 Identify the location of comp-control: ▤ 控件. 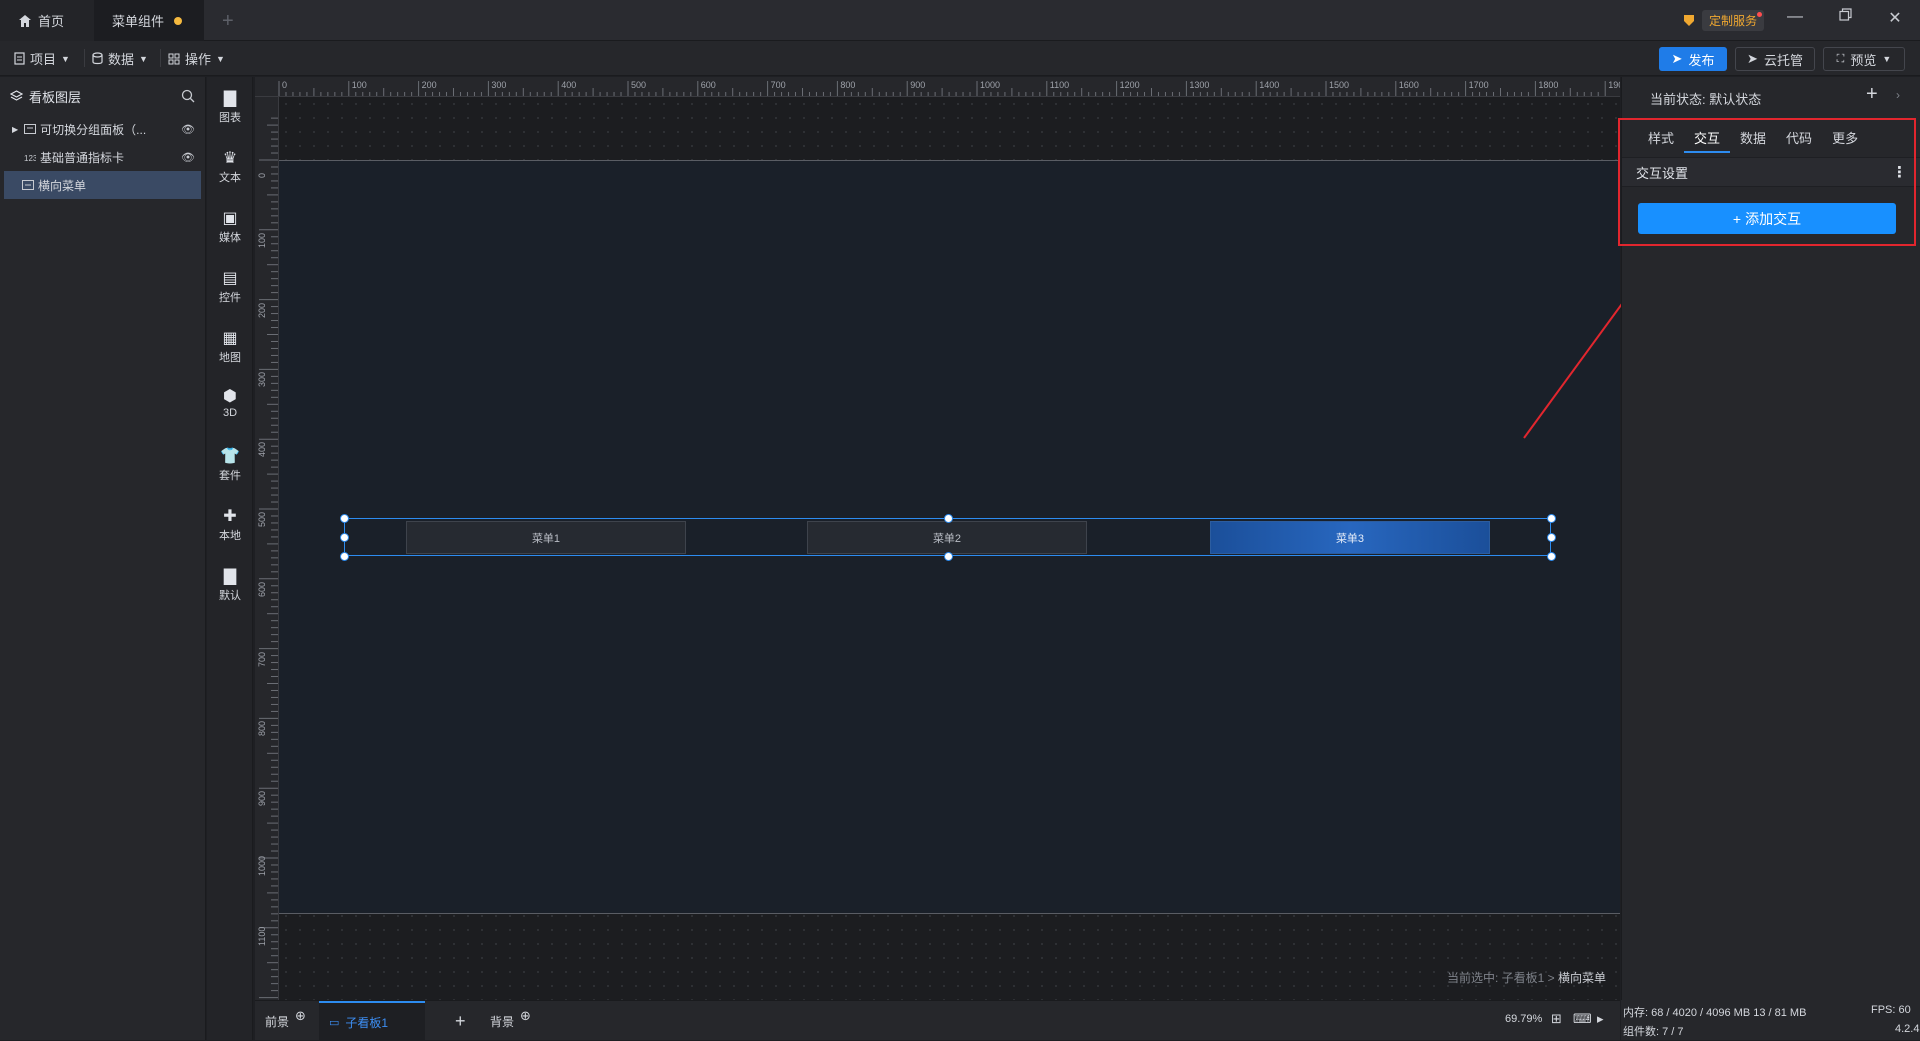
(230, 287).